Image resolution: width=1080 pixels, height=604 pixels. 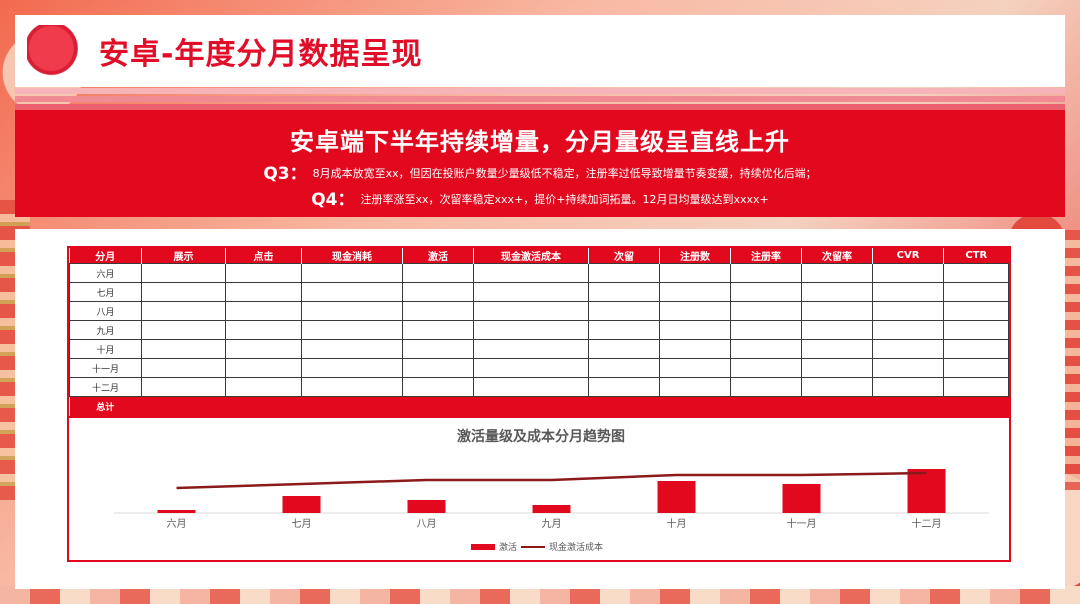 What do you see at coordinates (531, 256) in the screenshot?
I see `column-header: 现金激活成本` at bounding box center [531, 256].